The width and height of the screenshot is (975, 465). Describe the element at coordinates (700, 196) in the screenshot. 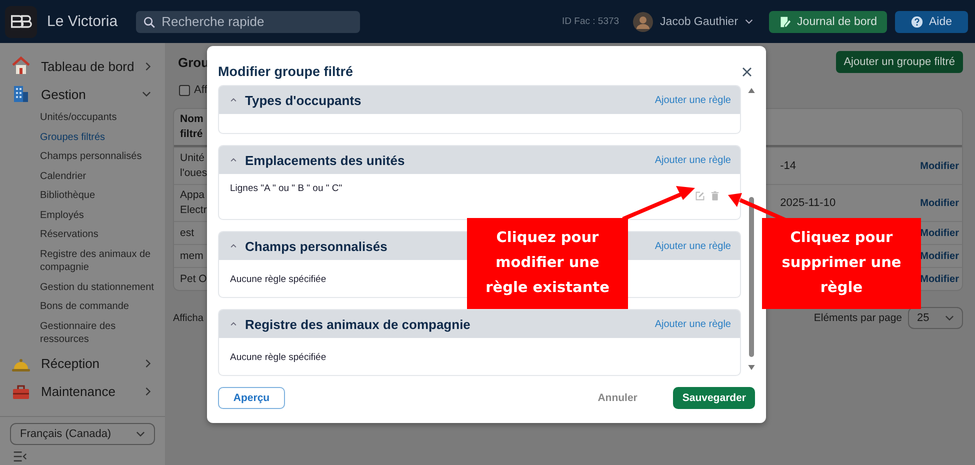

I see `pencil-square-icon` at that location.